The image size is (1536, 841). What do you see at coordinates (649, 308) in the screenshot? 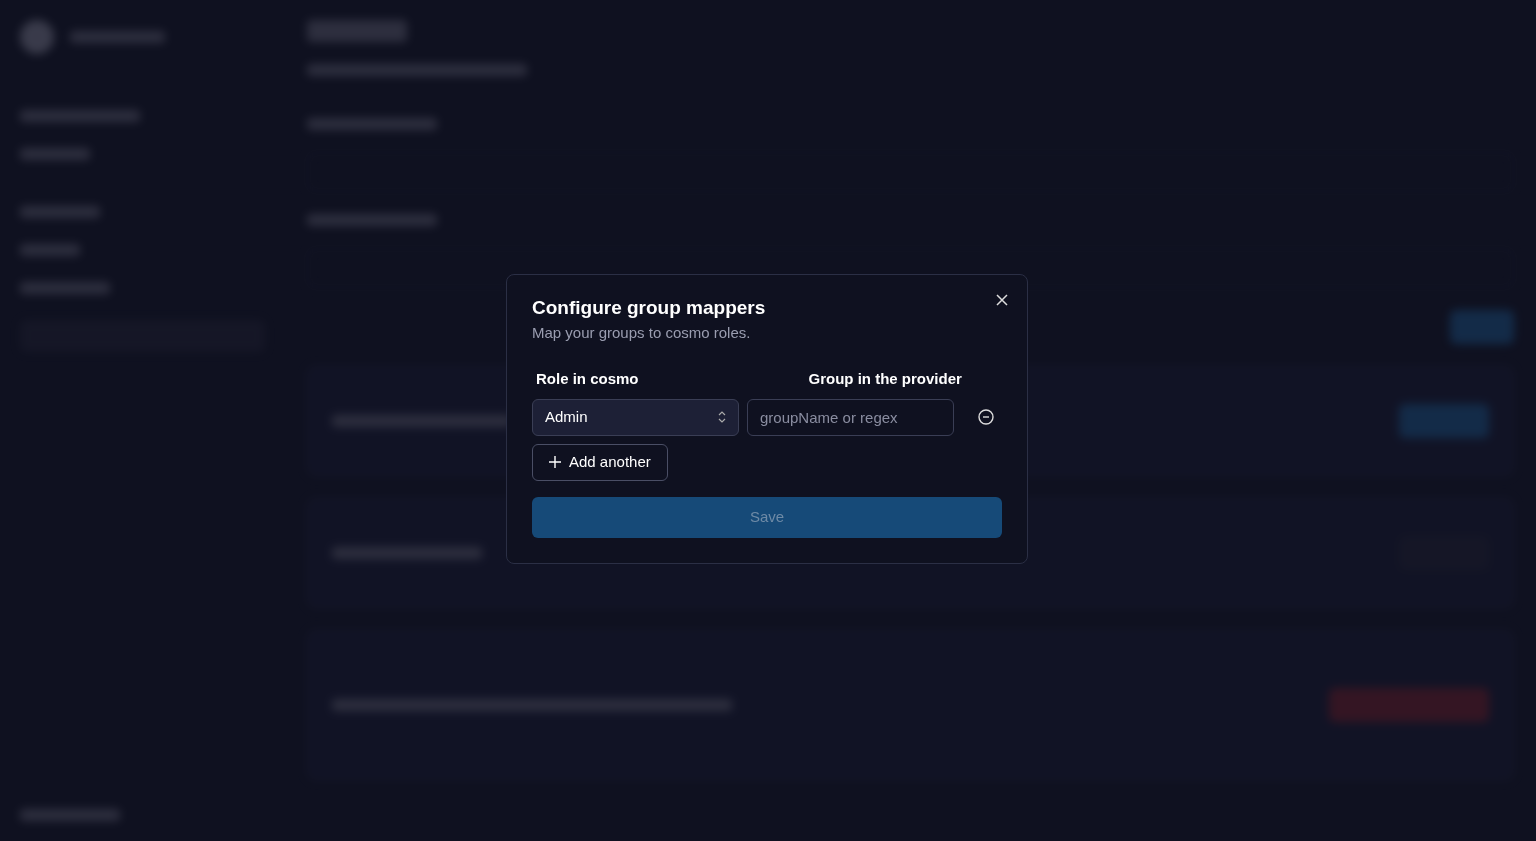
I see `dialog-title: Configure group mappers` at bounding box center [649, 308].